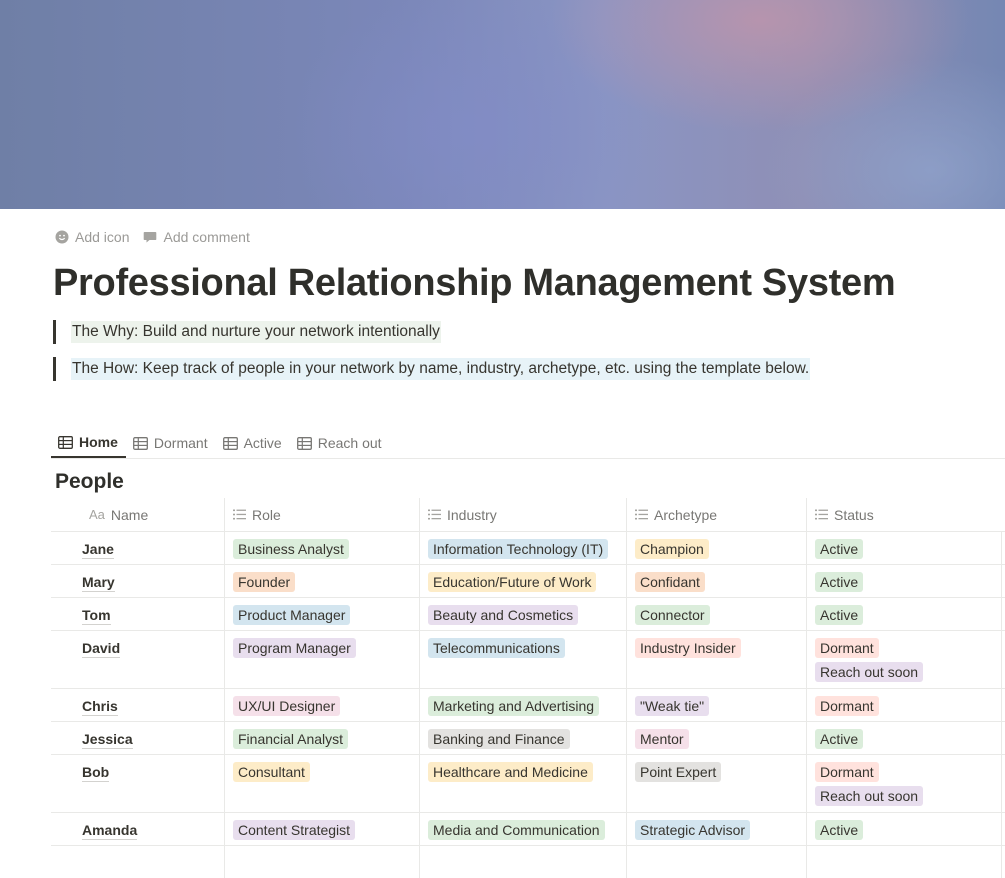  Describe the element at coordinates (322, 614) in the screenshot. I see `role-cell: Product Manager` at that location.